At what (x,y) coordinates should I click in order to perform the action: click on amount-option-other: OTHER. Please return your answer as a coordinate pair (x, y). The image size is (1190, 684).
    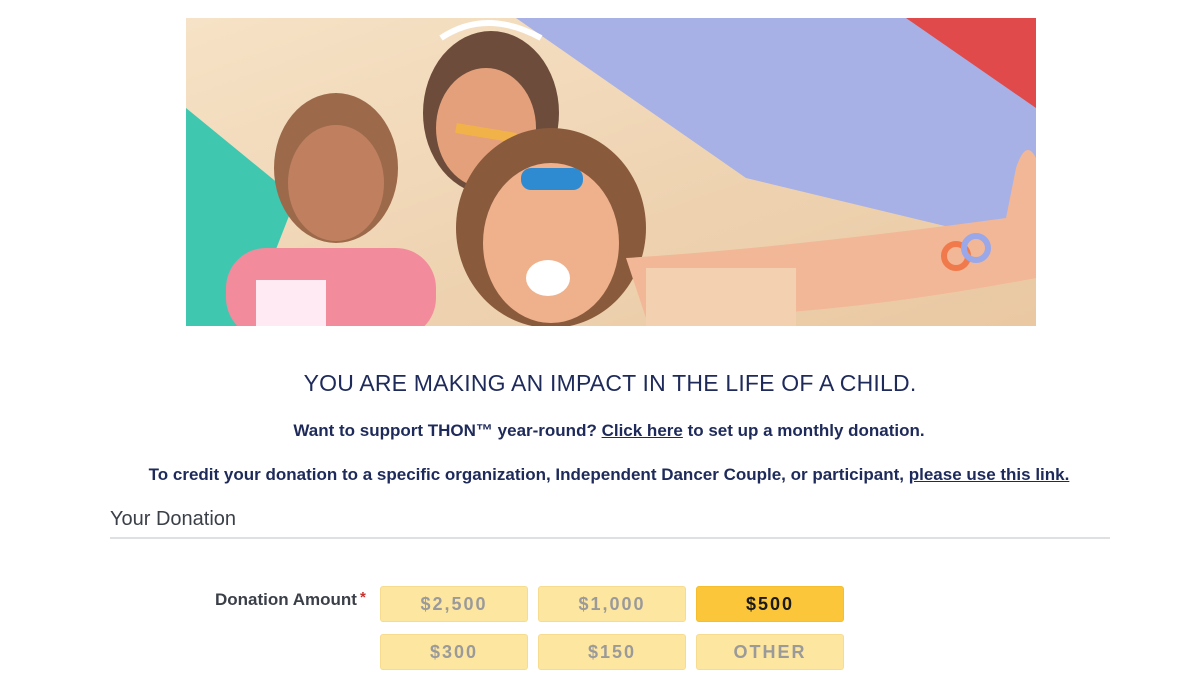
    Looking at the image, I should click on (770, 652).